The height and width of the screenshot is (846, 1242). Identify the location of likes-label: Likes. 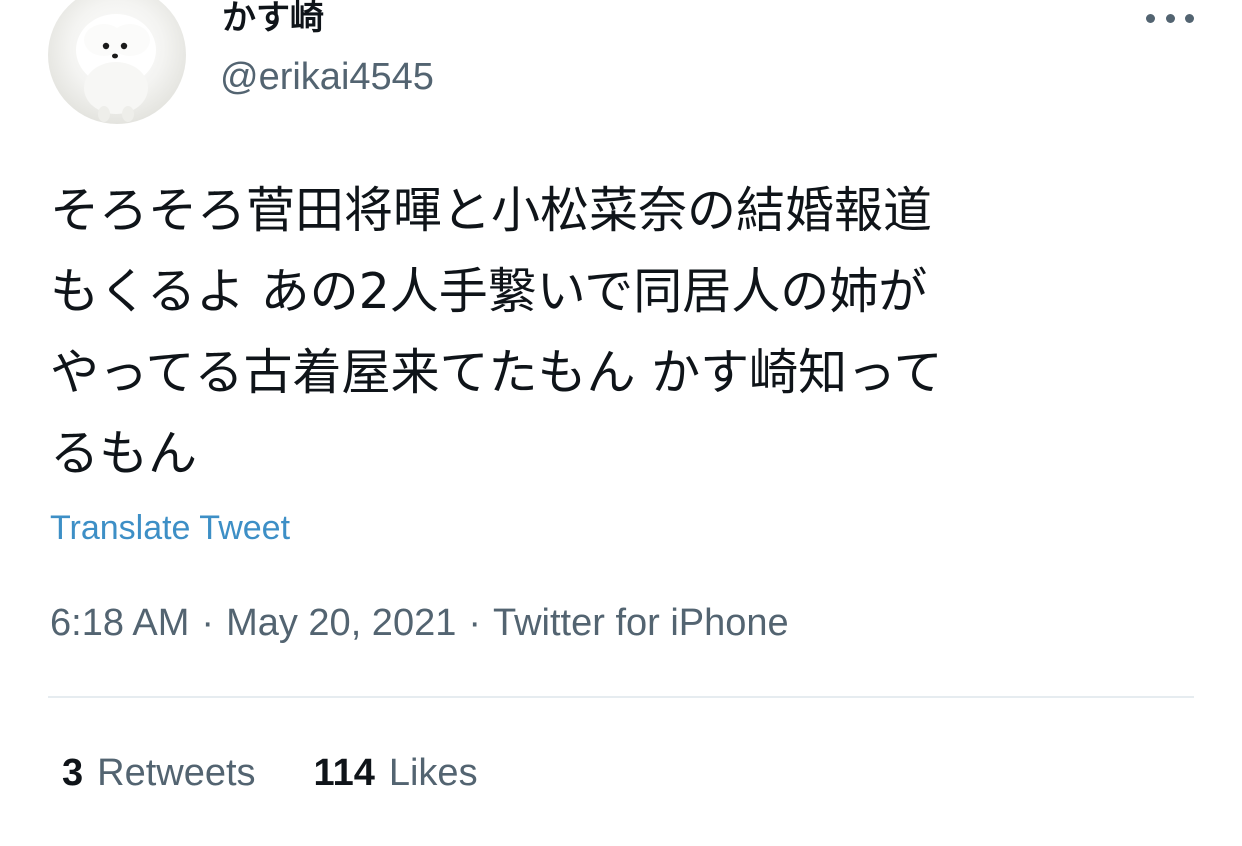
(433, 773).